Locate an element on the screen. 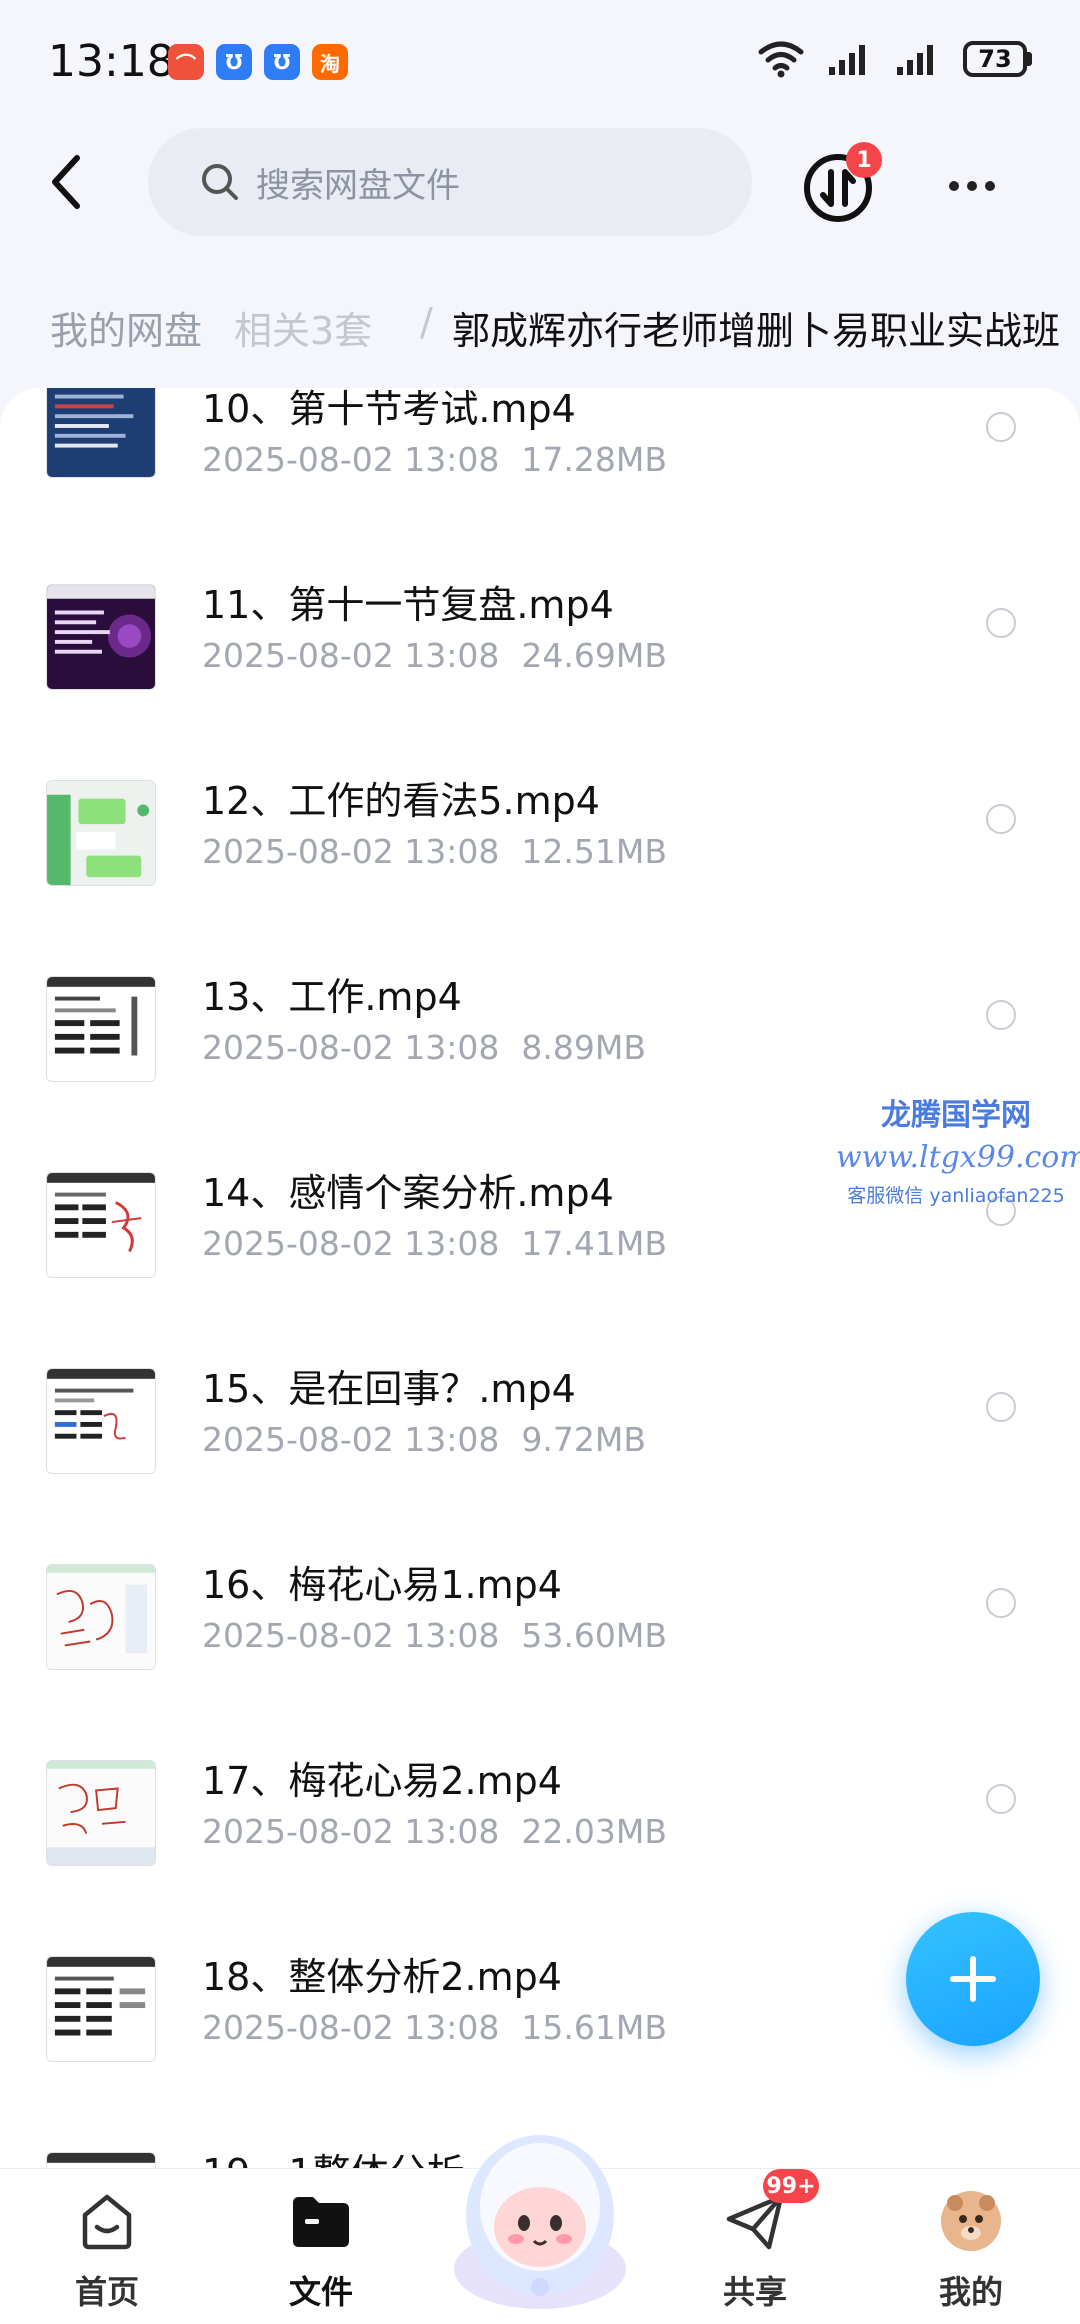 The width and height of the screenshot is (1080, 2324). file-size: 24.69MB is located at coordinates (594, 655).